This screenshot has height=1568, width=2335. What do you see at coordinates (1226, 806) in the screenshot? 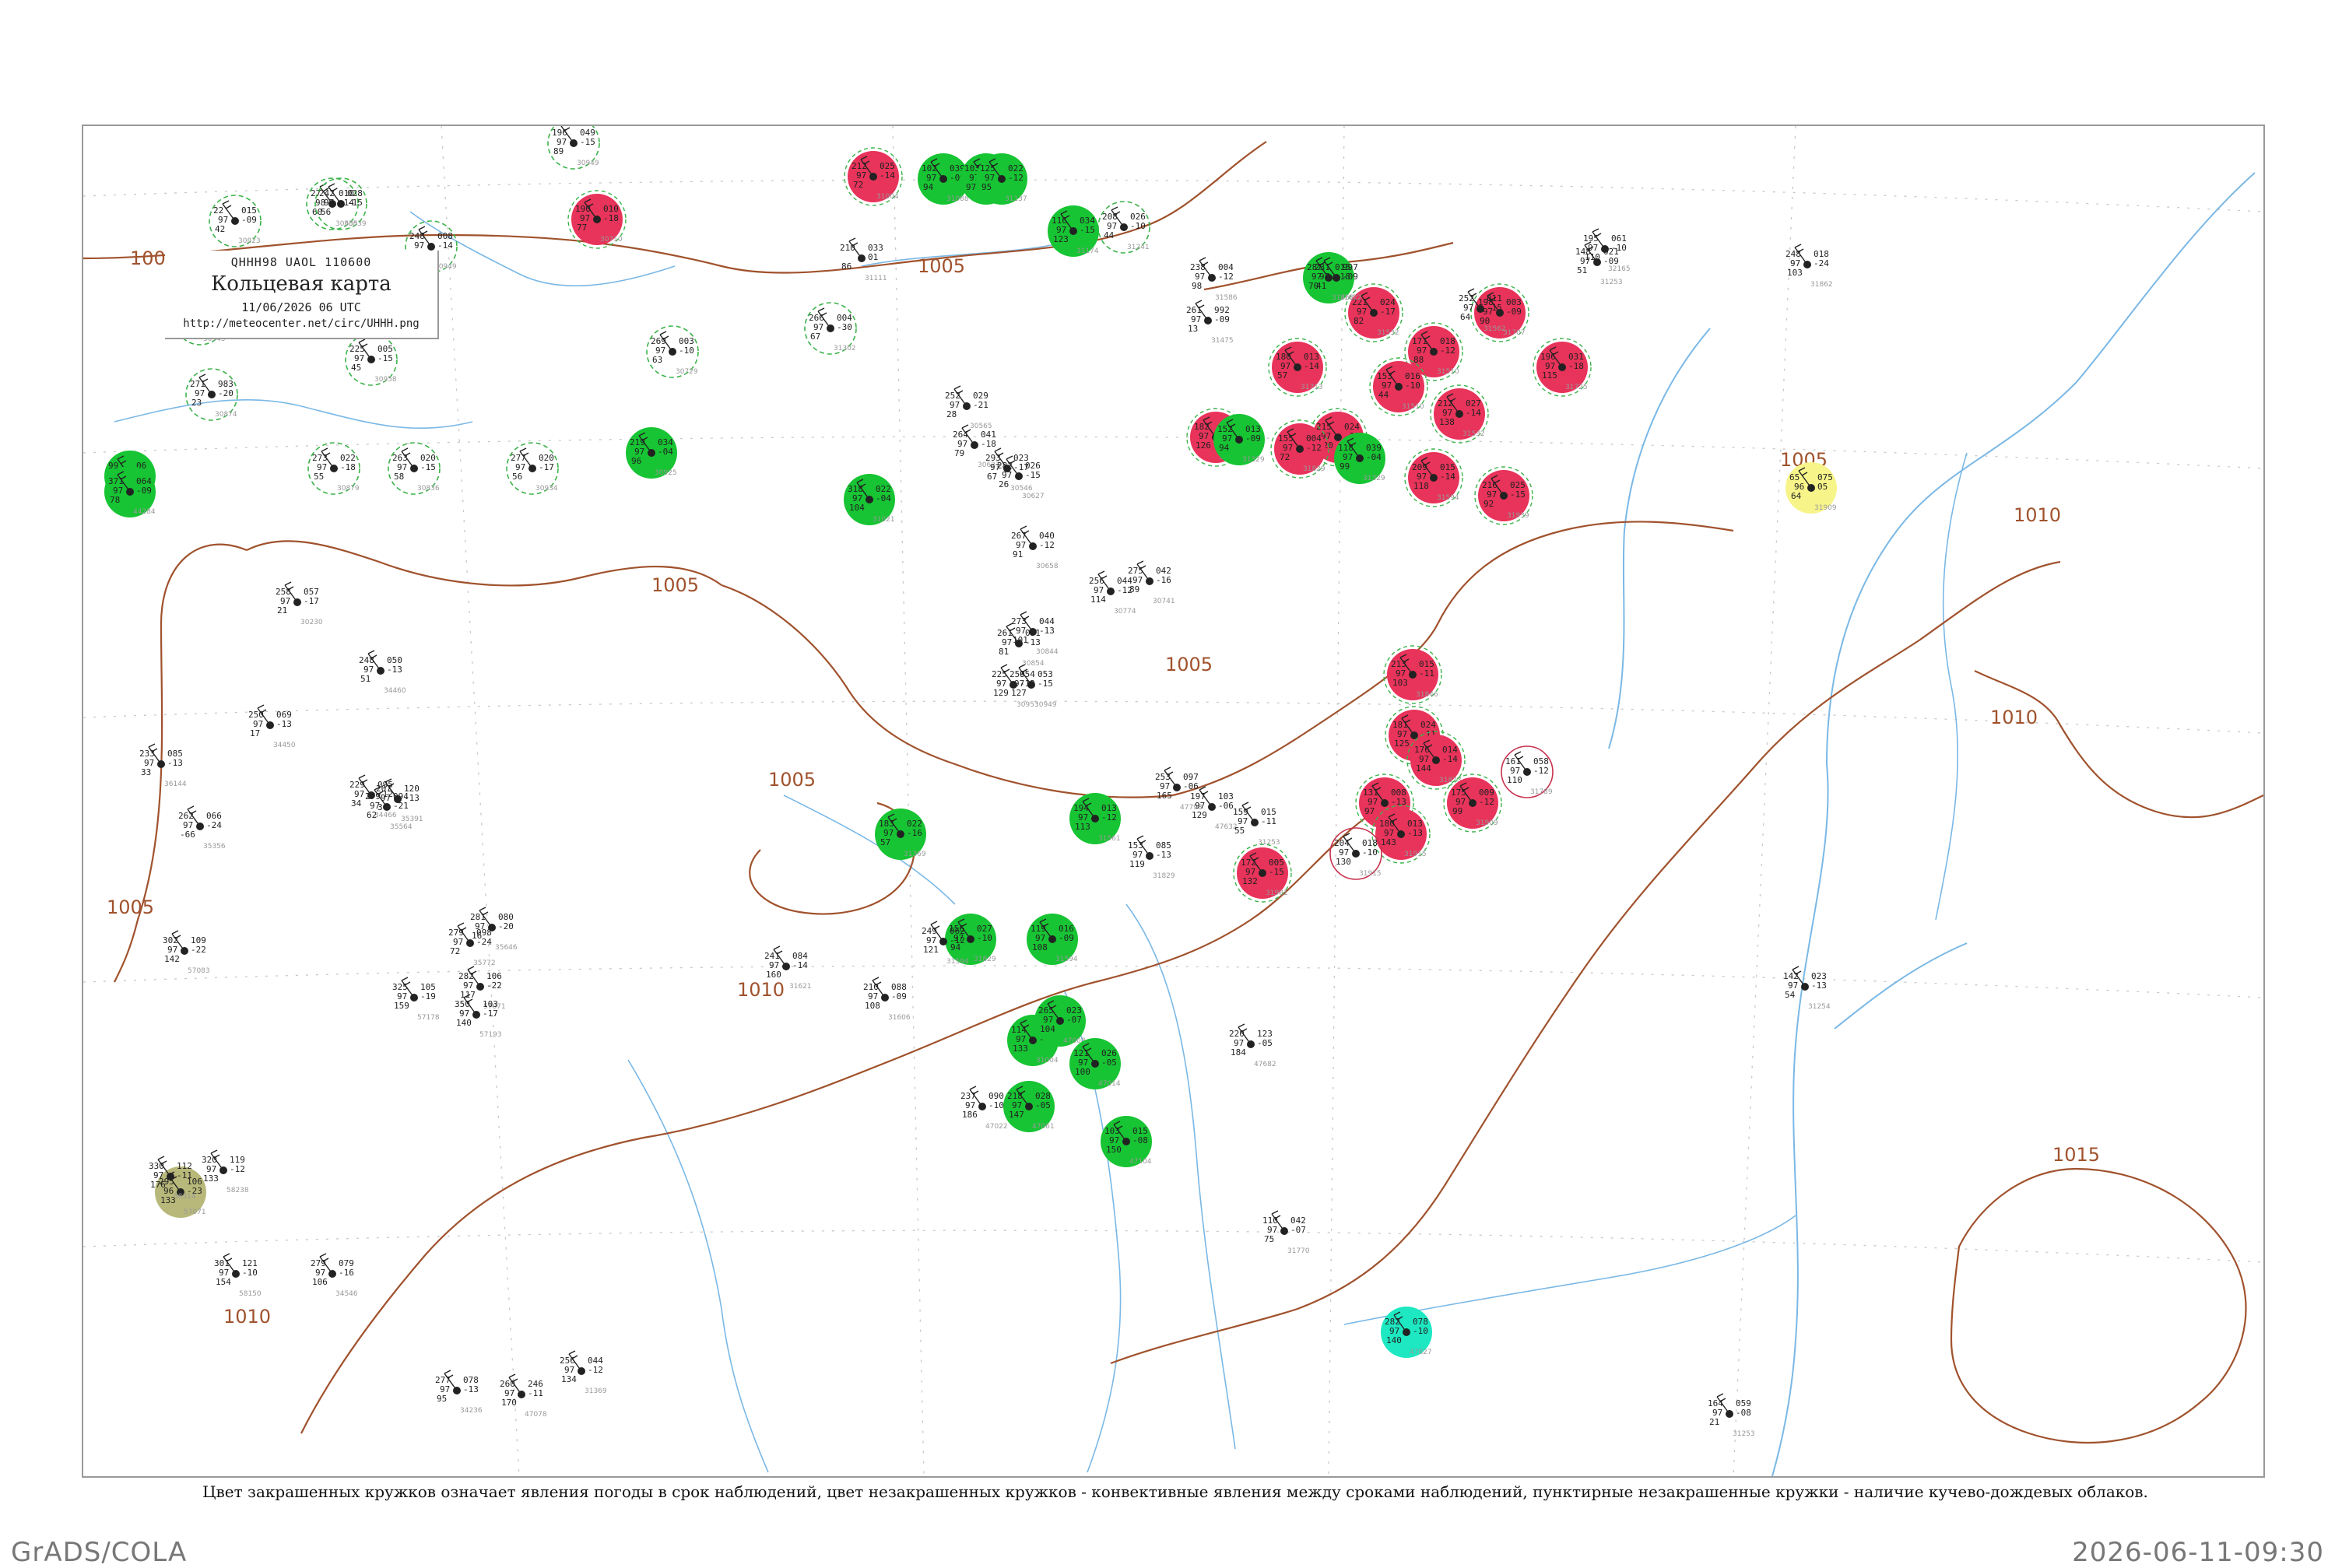
I see `station-tendency: -06` at bounding box center [1226, 806].